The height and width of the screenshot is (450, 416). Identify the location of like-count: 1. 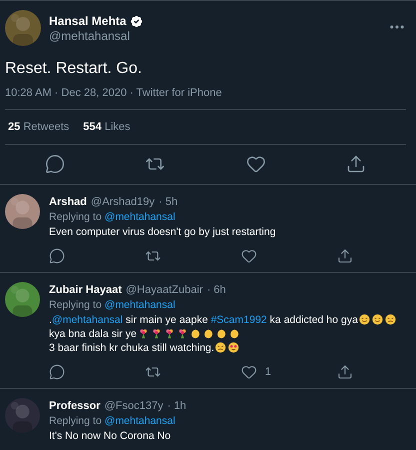
(268, 372).